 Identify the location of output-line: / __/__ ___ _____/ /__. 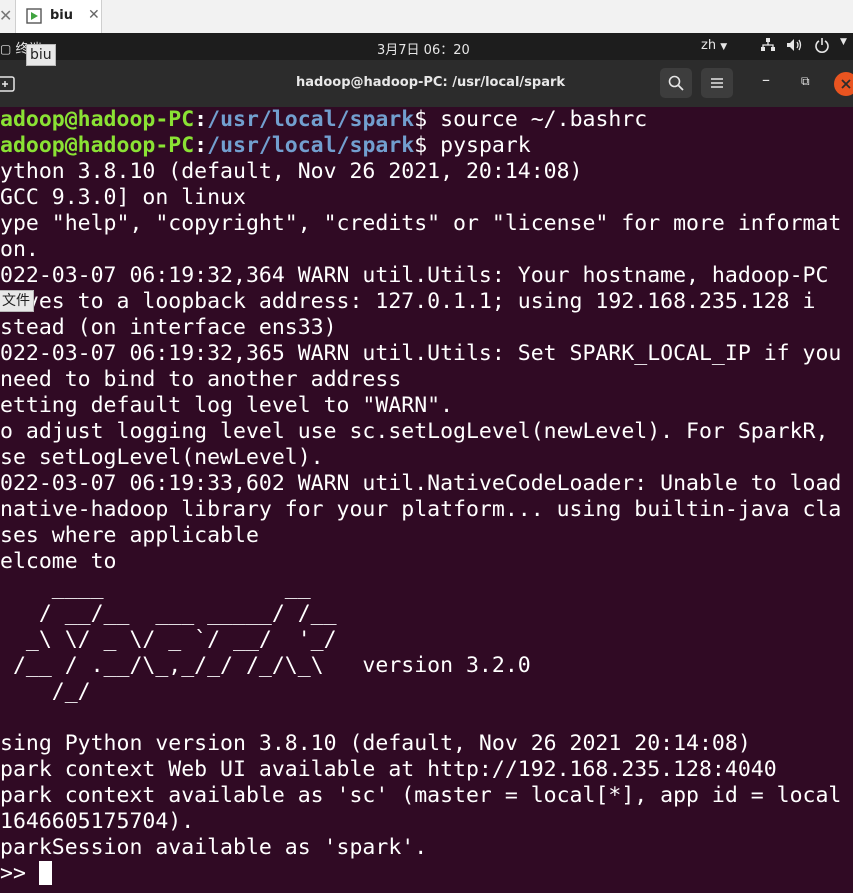
(168, 613).